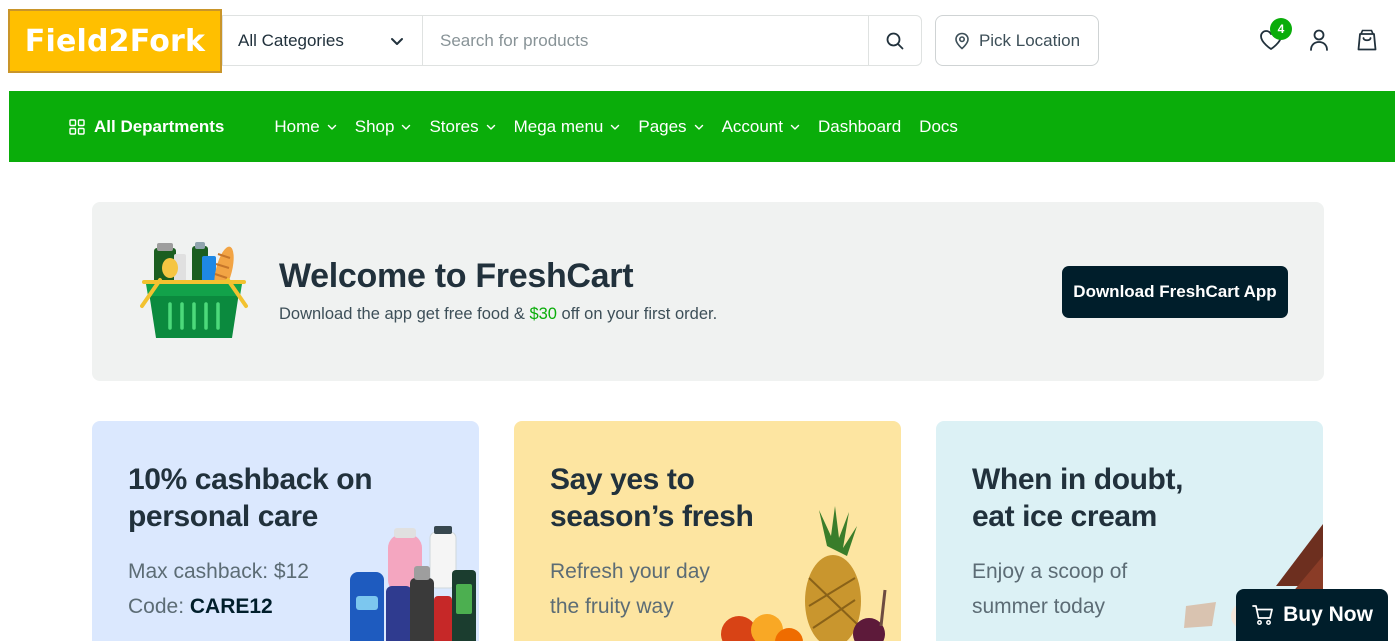  Describe the element at coordinates (662, 126) in the screenshot. I see `nav-item-label: Pages` at that location.